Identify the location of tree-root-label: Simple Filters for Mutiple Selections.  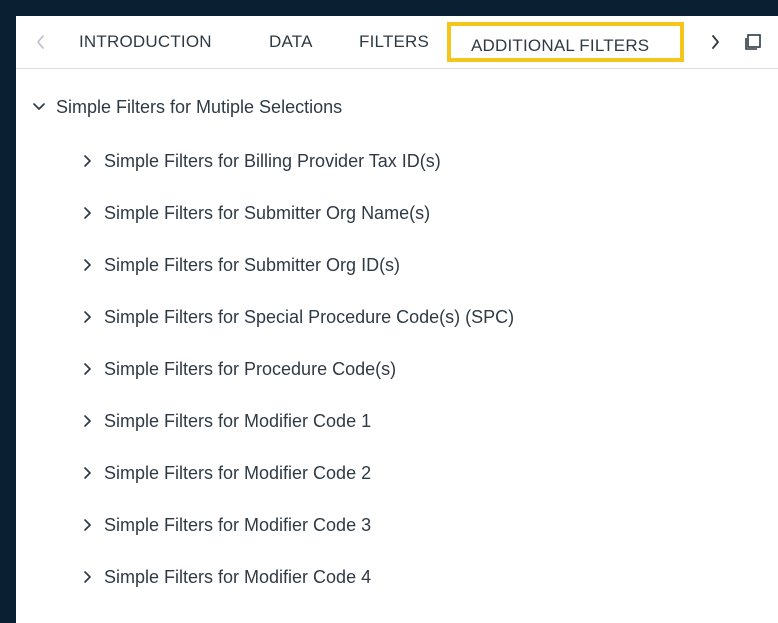
(199, 107).